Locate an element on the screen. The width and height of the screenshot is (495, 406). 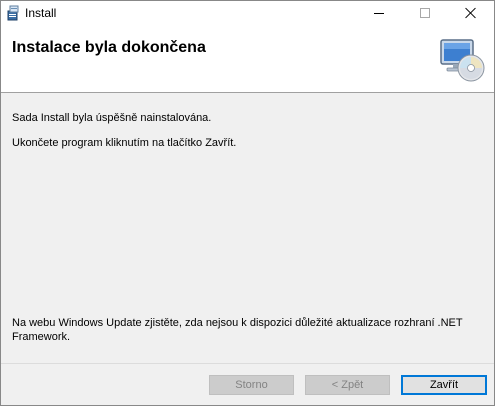
page-title: Instalace byla dokončena is located at coordinates (109, 47).